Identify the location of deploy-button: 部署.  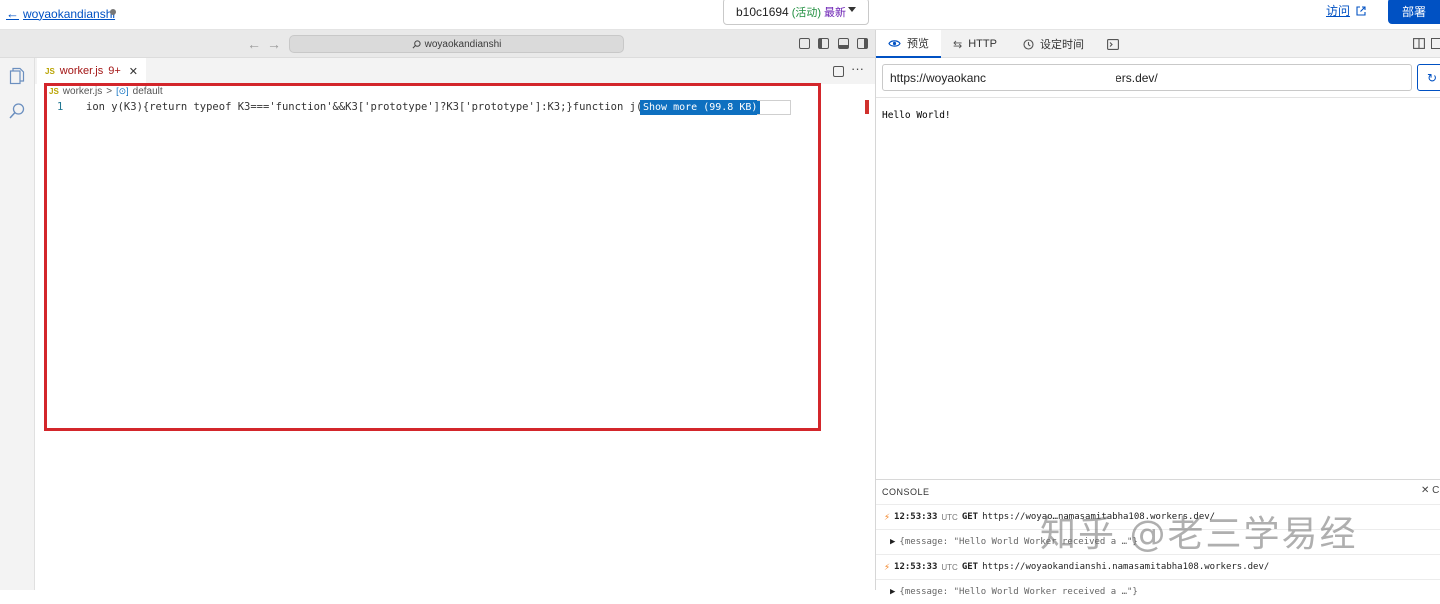
(1414, 12).